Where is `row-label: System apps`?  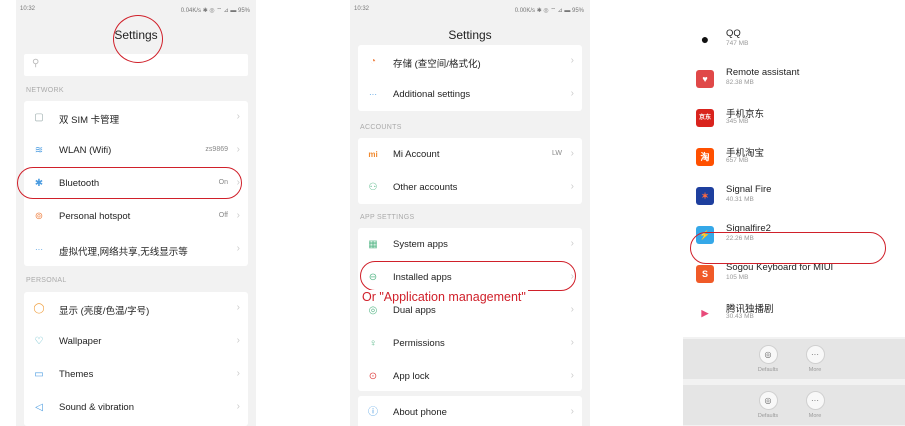 row-label: System apps is located at coordinates (420, 244).